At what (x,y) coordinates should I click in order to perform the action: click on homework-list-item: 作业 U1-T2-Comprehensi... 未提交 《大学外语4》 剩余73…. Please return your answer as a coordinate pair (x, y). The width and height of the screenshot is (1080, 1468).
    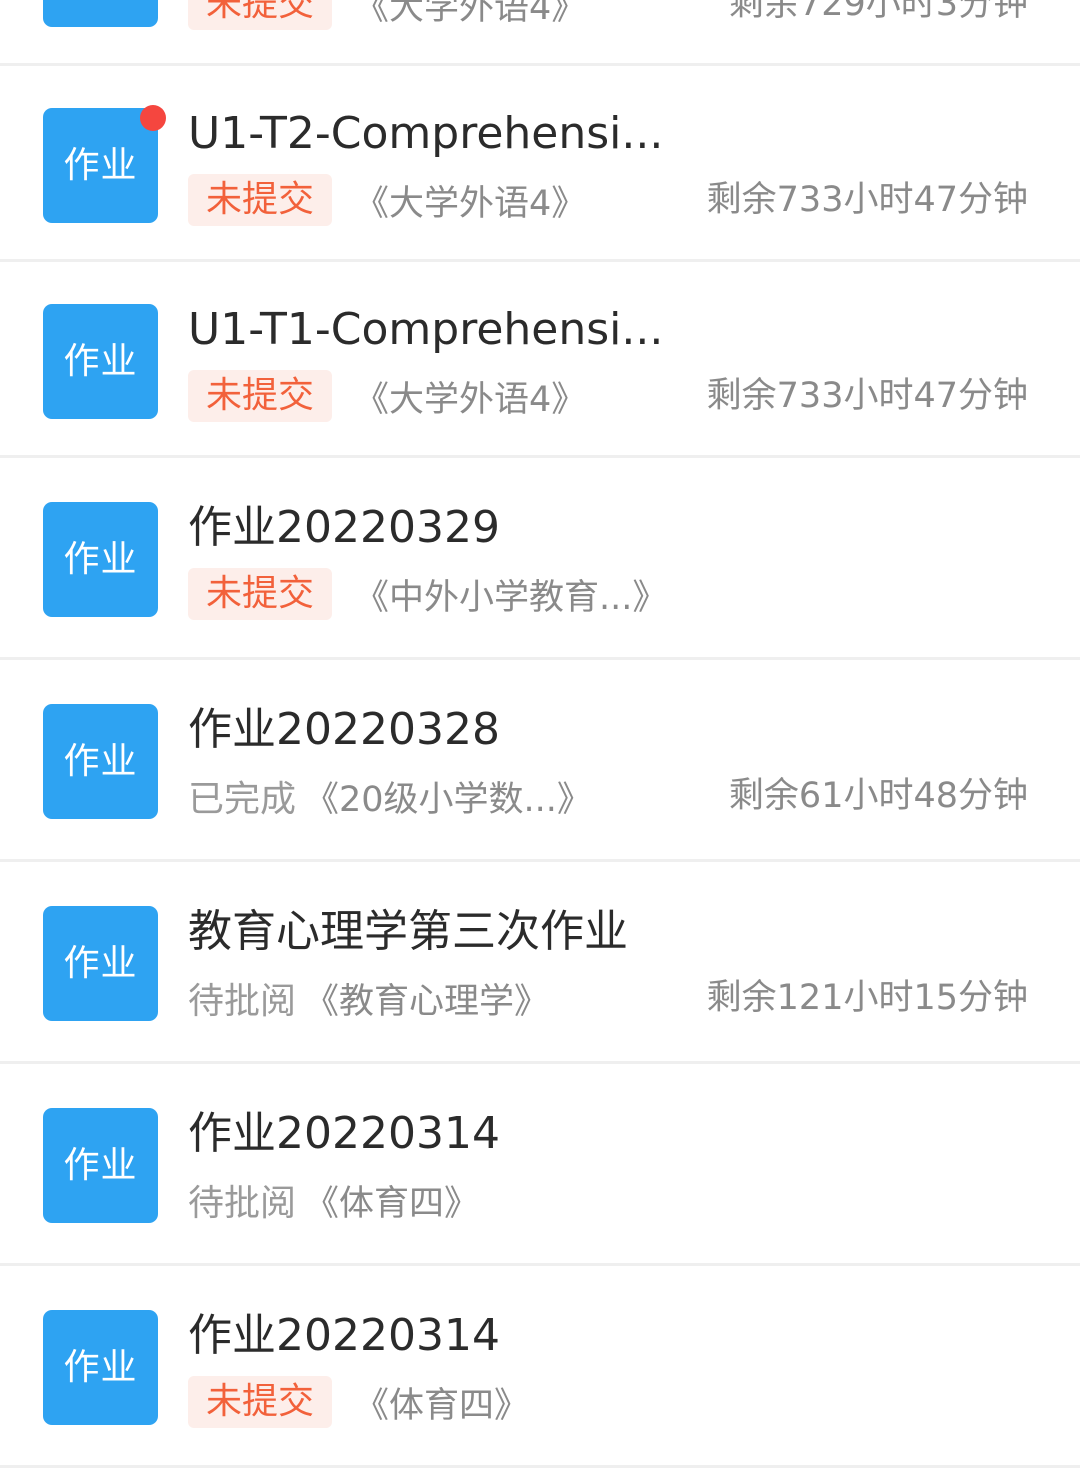
    Looking at the image, I should click on (540, 164).